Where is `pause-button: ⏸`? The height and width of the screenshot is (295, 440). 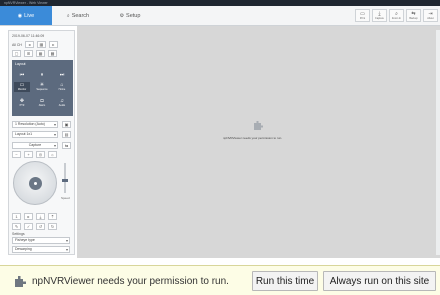
pause-button: ⏸ is located at coordinates (42, 75).